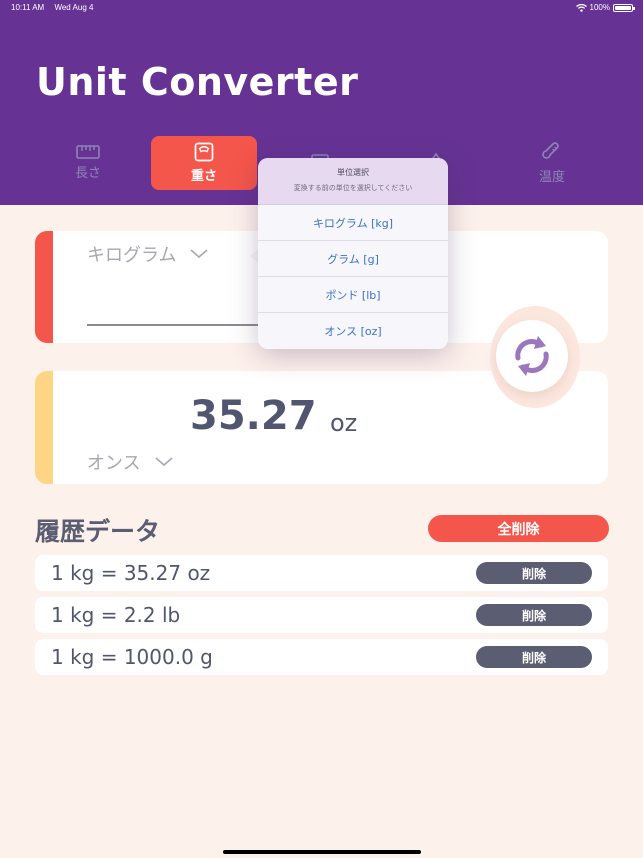 Image resolution: width=643 pixels, height=858 pixels. What do you see at coordinates (197, 82) in the screenshot?
I see `app-title: Unit Converter` at bounding box center [197, 82].